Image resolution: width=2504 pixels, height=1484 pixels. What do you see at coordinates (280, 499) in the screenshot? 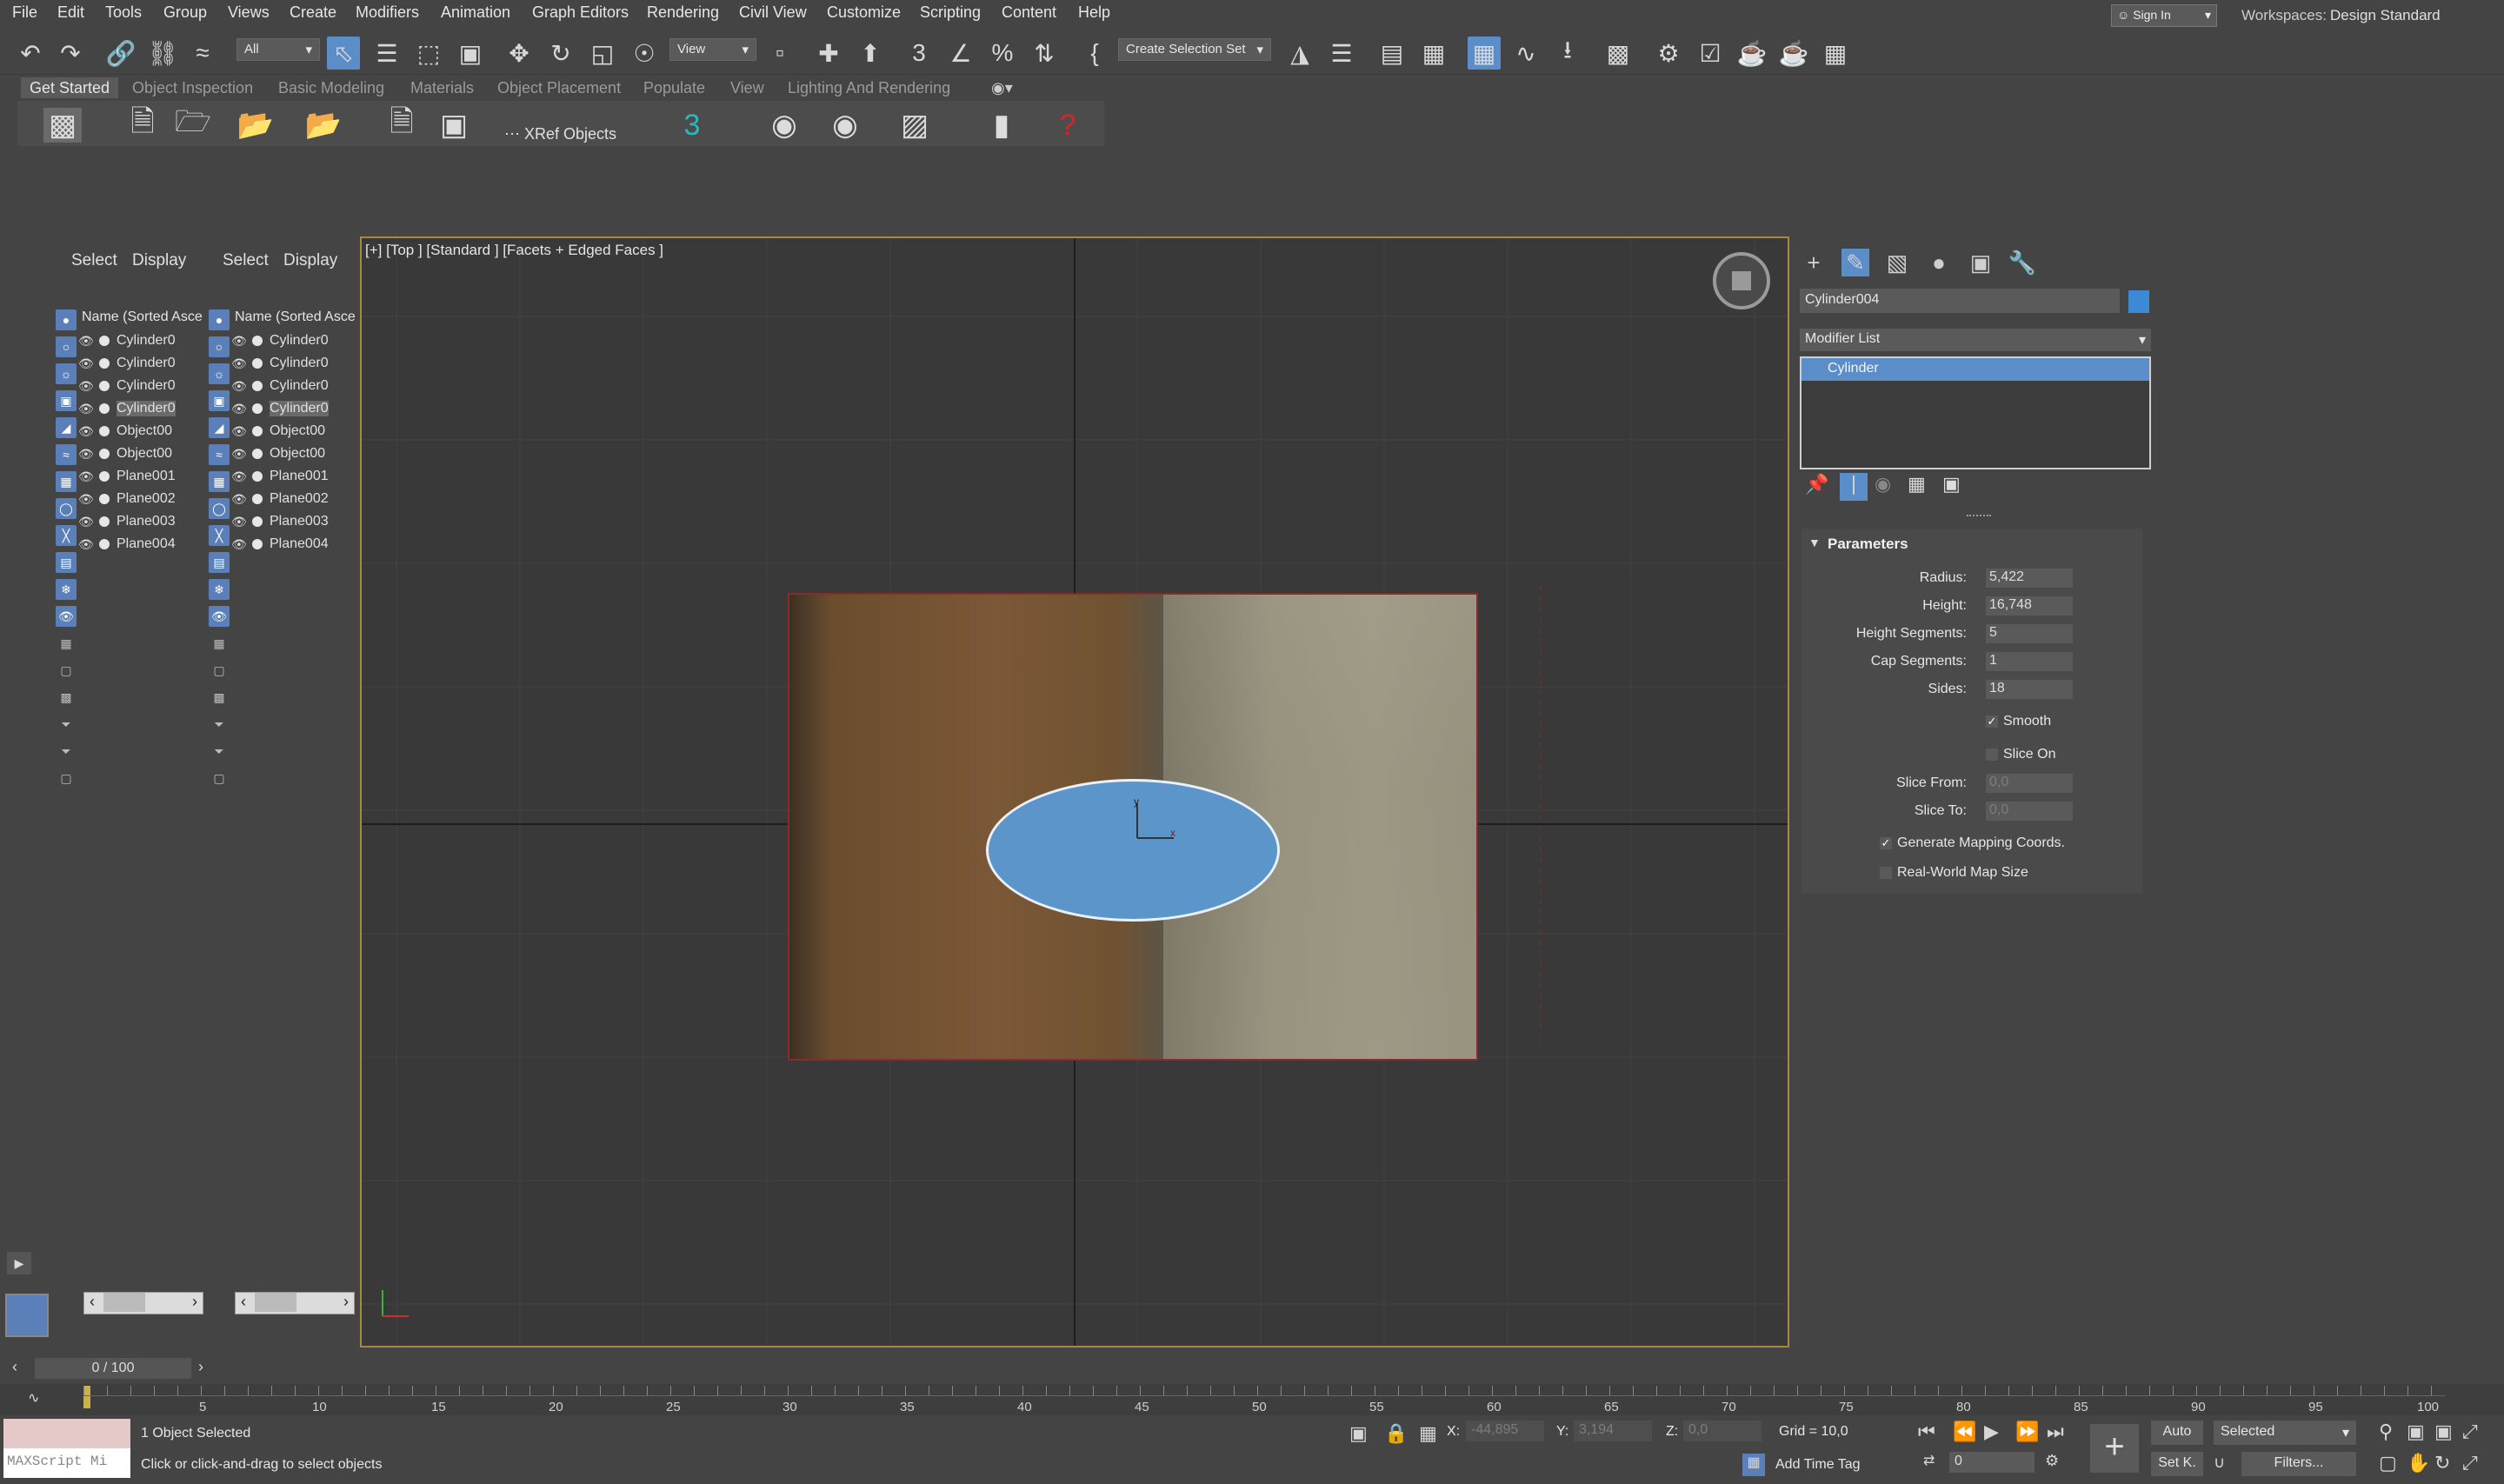
I see `explorer2-row: 👁 Plane002` at bounding box center [280, 499].